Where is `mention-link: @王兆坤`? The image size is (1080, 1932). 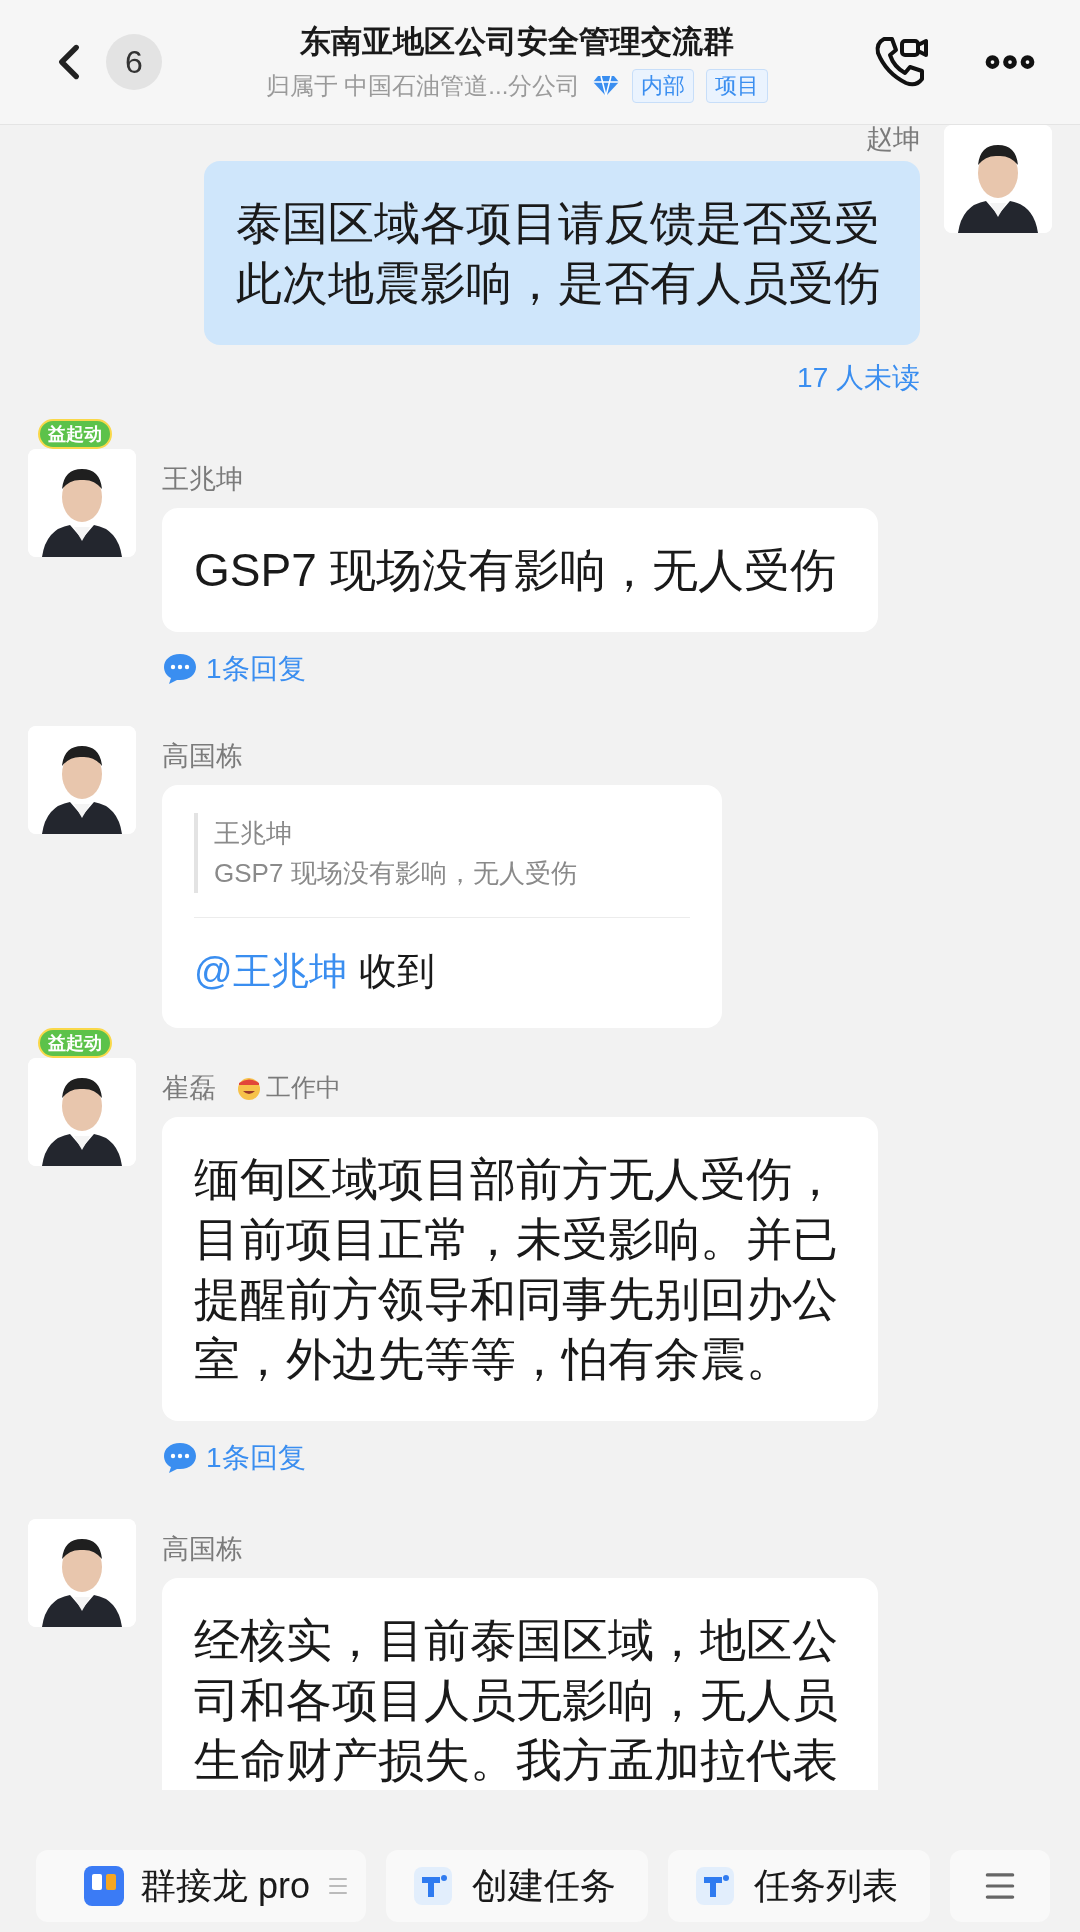
mention-link: @王兆坤 is located at coordinates (270, 971).